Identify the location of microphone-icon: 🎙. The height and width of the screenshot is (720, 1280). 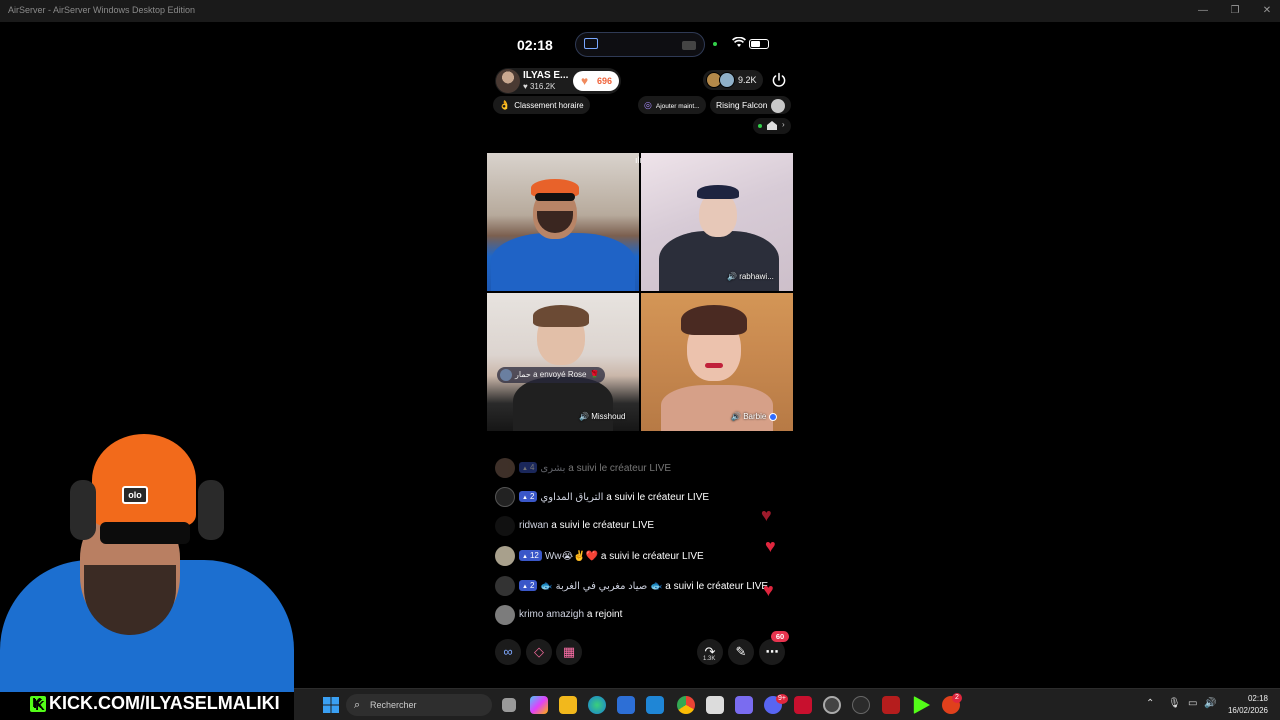
(1174, 703).